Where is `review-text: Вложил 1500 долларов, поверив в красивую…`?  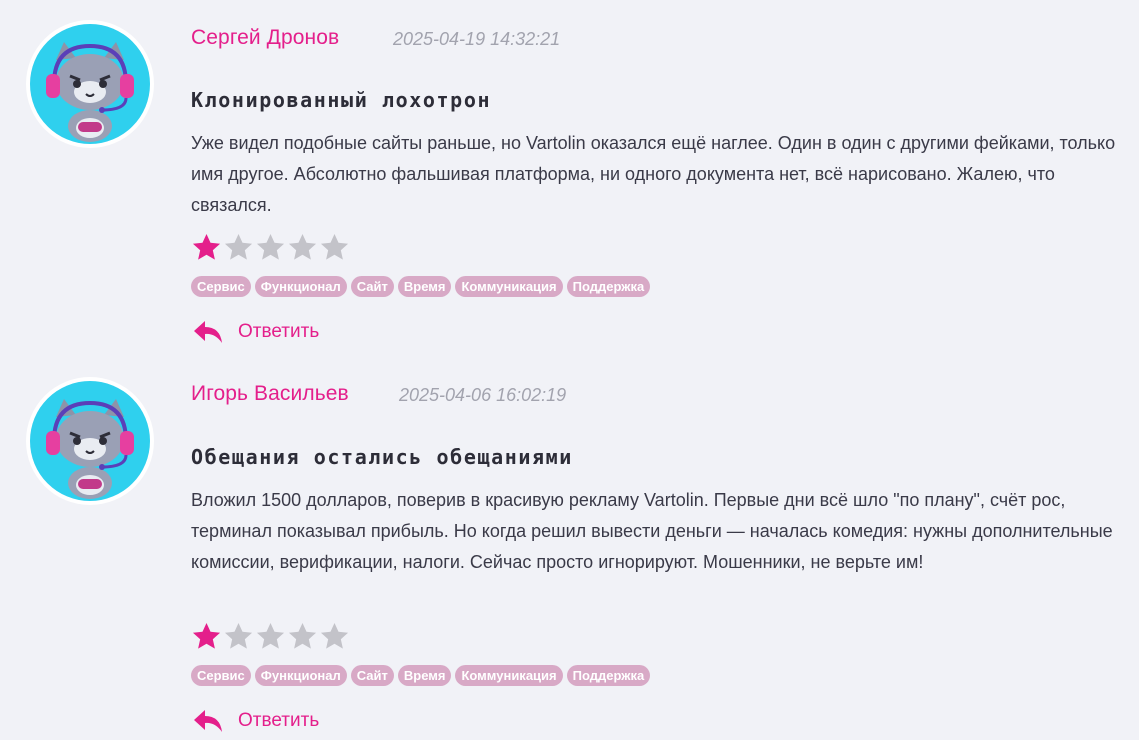 review-text: Вложил 1500 долларов, поверив в красивую… is located at coordinates (652, 531).